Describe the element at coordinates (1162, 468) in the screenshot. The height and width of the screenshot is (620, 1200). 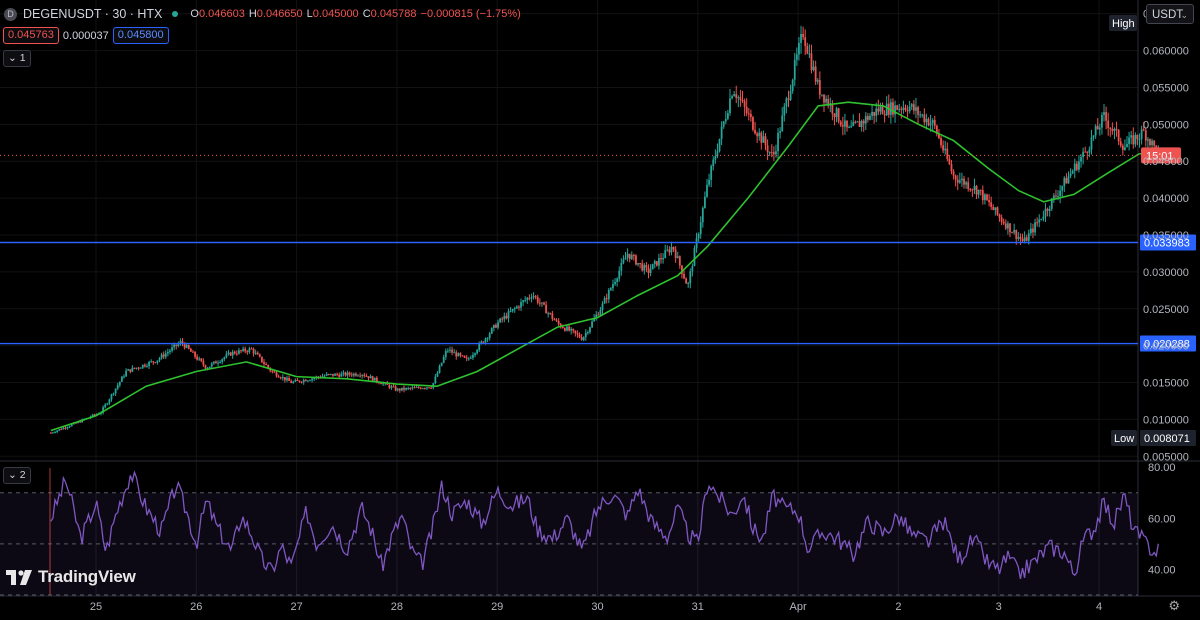
I see `rsi-tick-label: 80.00` at that location.